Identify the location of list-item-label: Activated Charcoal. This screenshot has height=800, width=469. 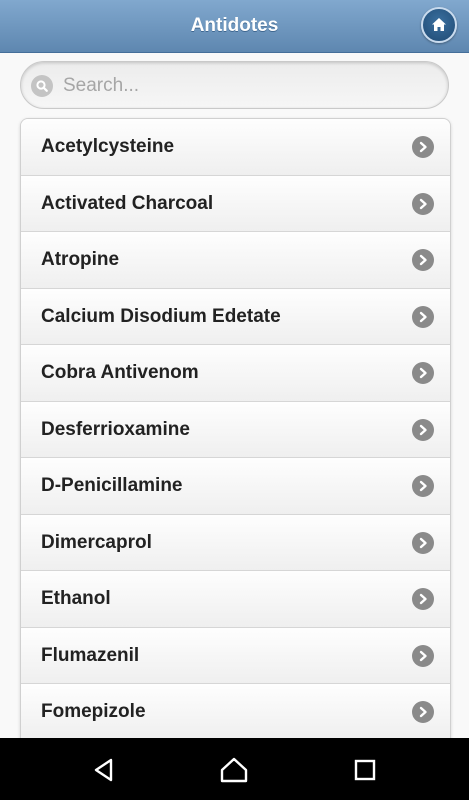
(127, 203).